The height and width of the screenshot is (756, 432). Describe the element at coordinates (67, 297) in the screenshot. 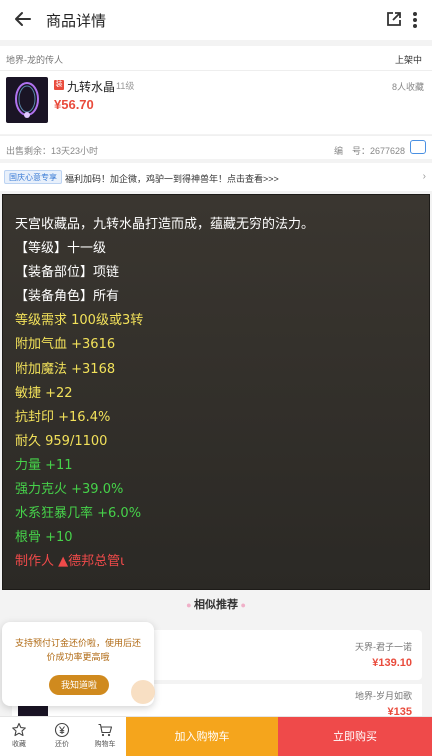

I see `desc-line: 【装备角色】所有` at that location.